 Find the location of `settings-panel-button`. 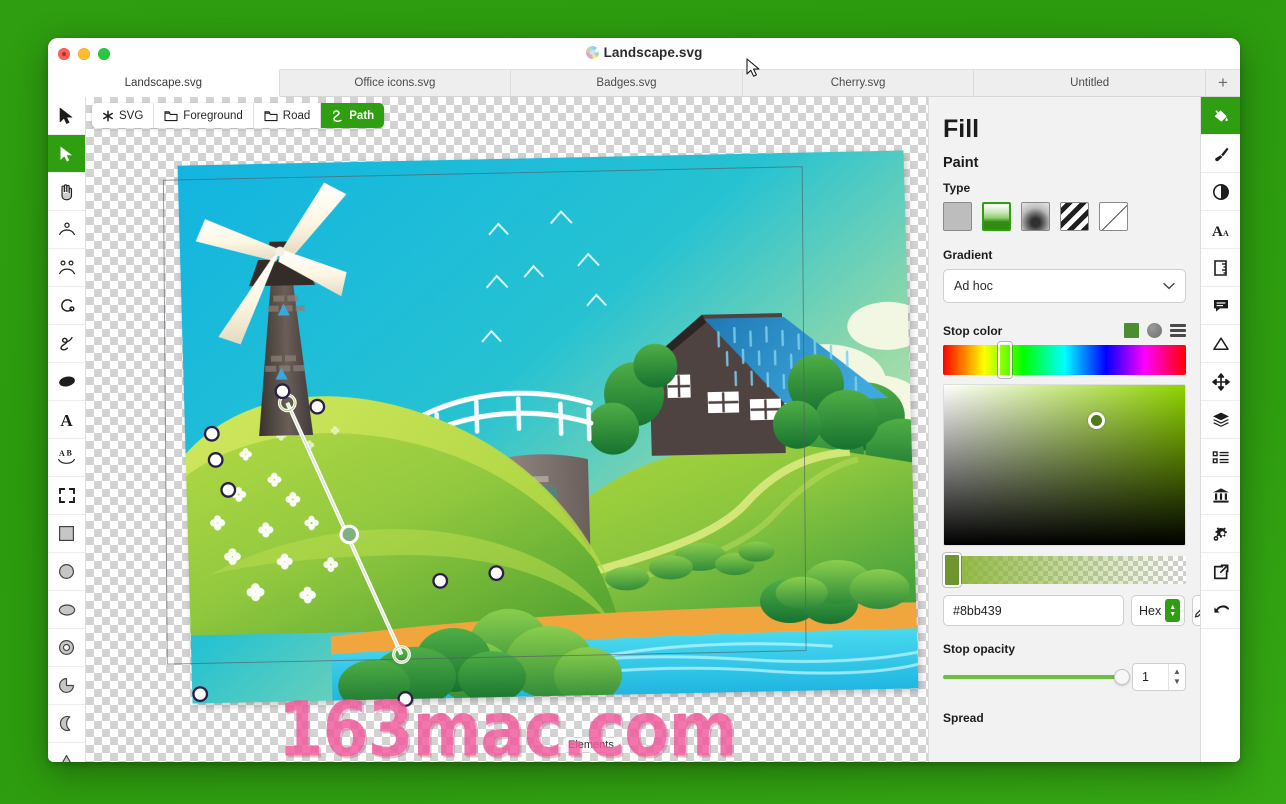

settings-panel-button is located at coordinates (1220, 534).